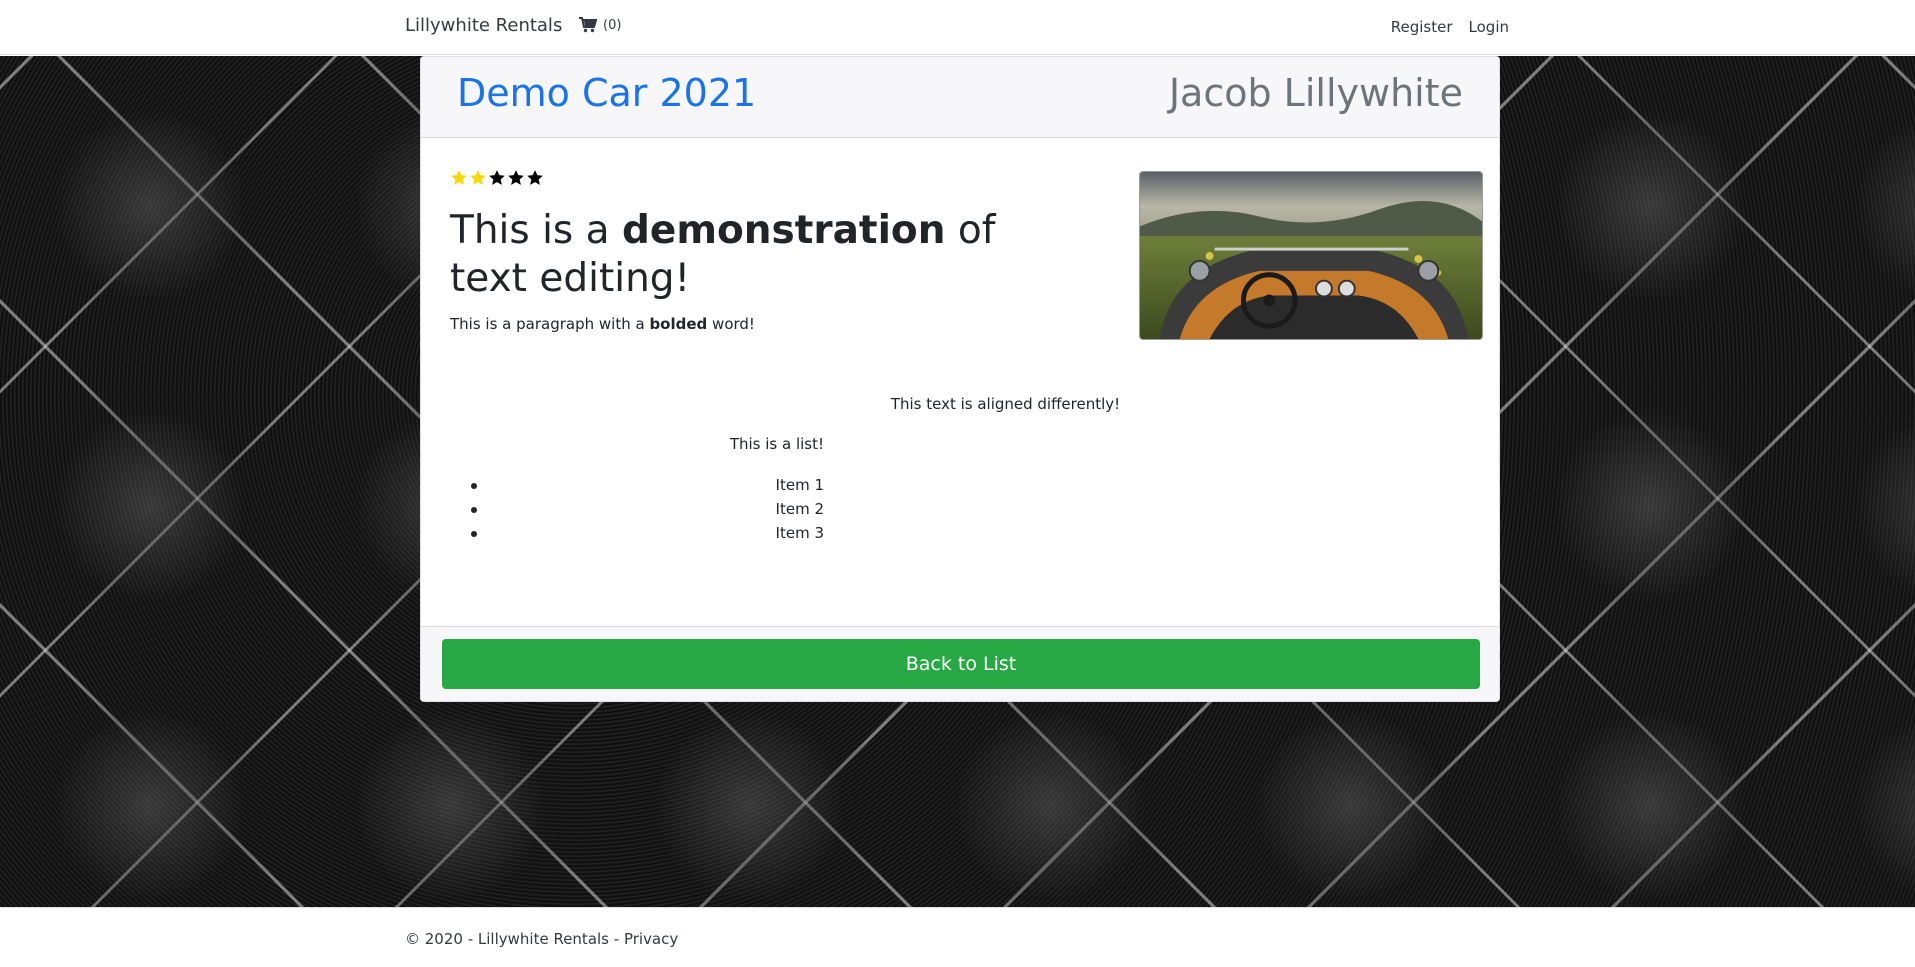  I want to click on para-bold-word: bolded, so click(678, 324).